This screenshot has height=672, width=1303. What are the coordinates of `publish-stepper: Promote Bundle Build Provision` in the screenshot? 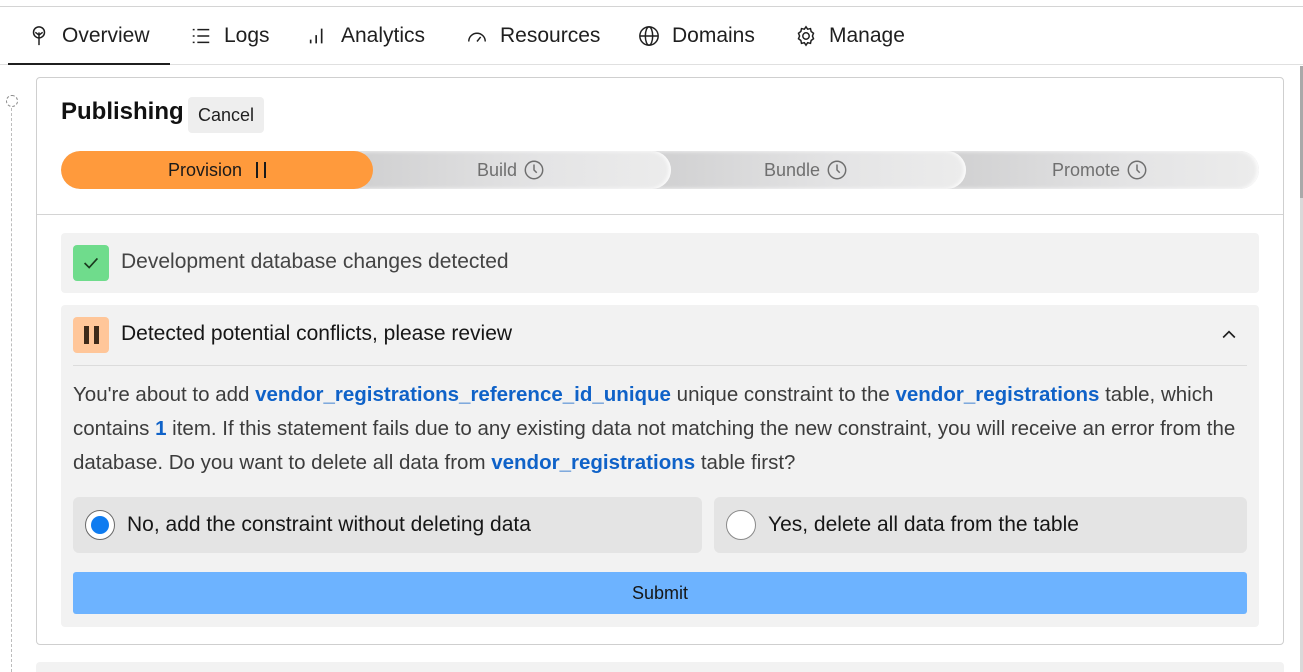 It's located at (660, 170).